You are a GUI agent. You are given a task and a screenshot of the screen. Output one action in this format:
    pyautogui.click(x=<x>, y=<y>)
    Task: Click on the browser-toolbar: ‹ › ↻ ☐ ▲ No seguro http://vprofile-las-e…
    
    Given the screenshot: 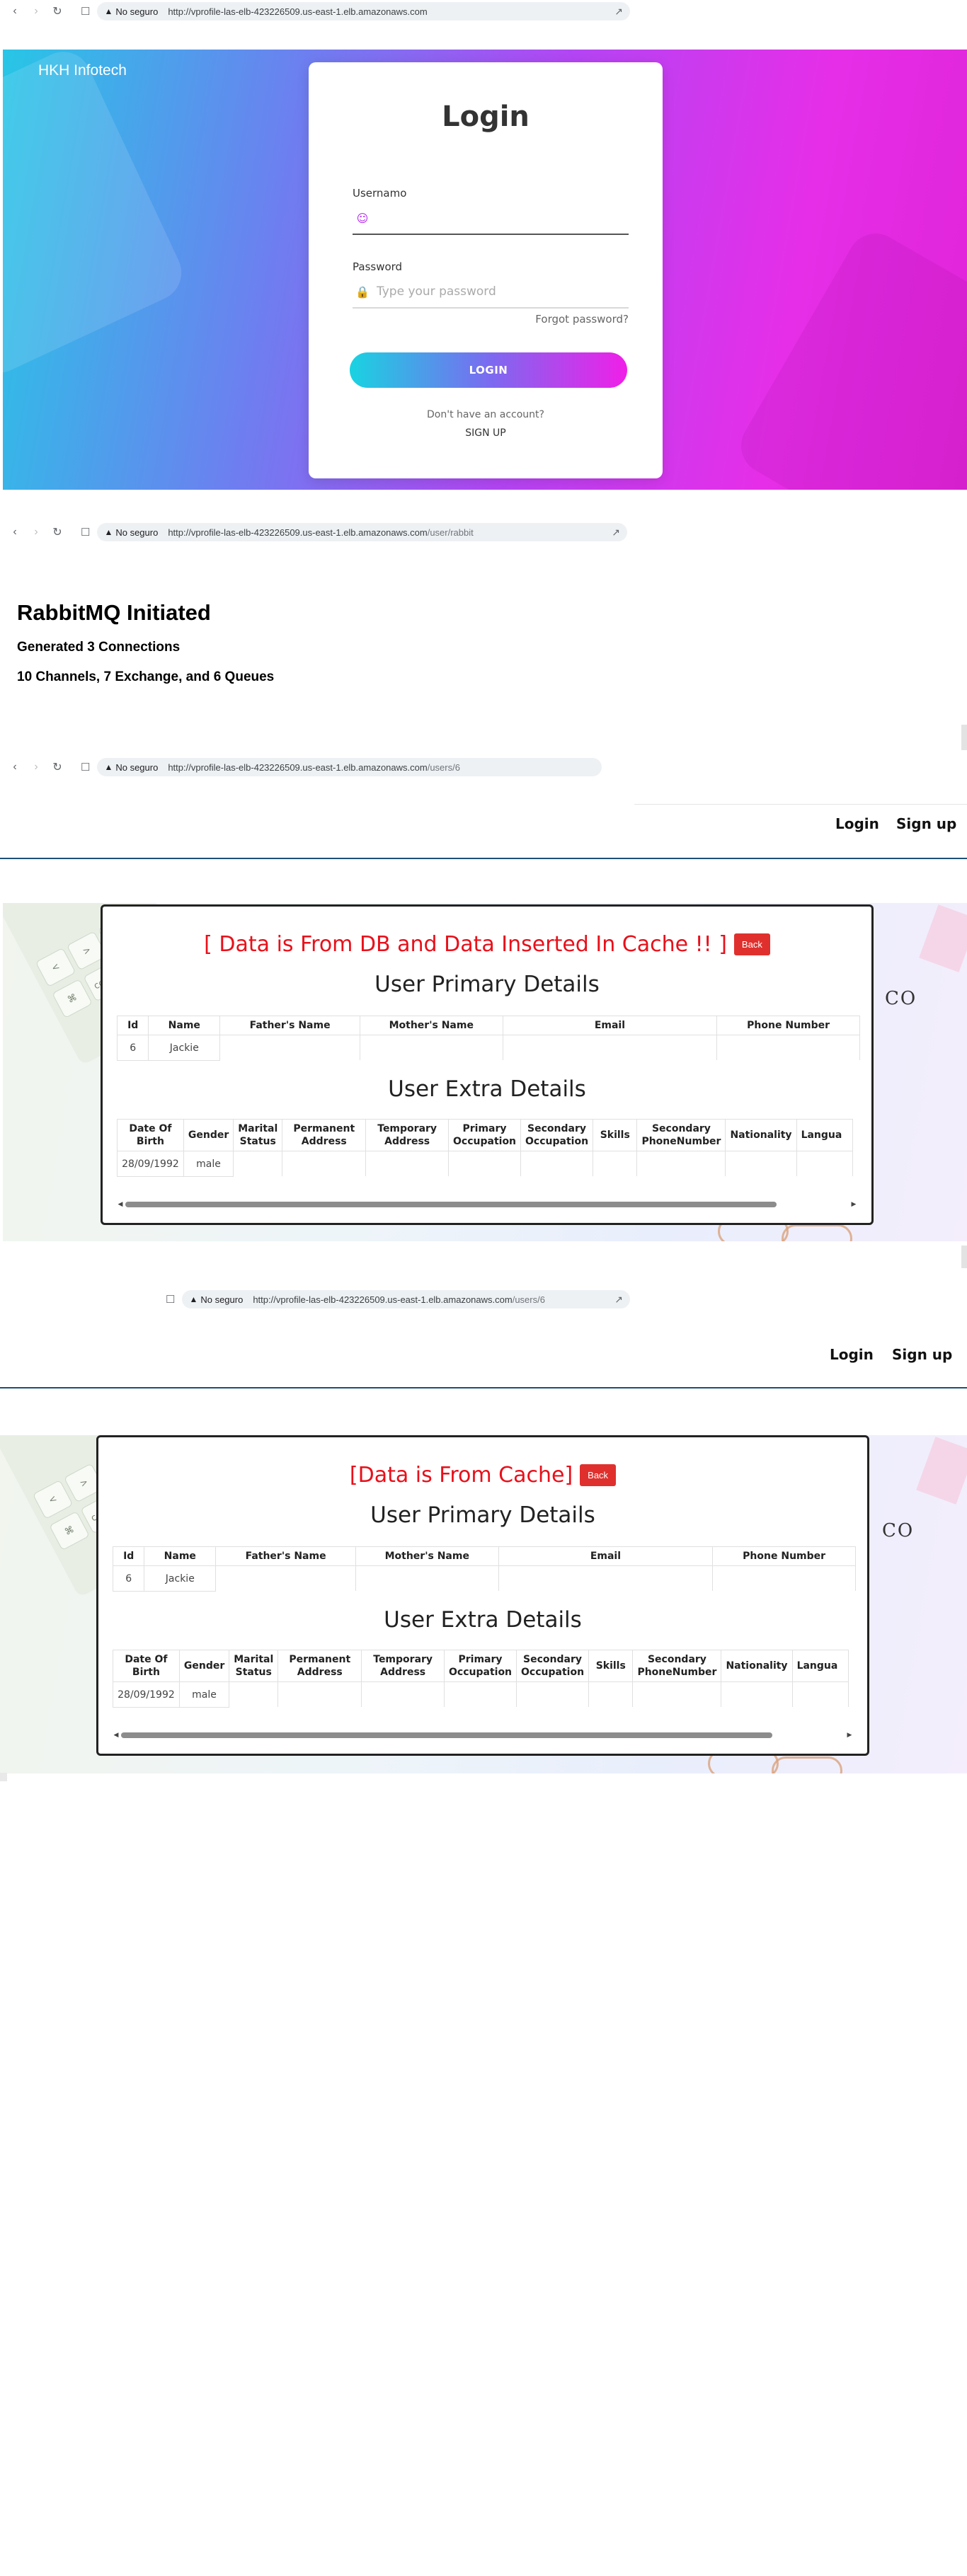 What is the action you would take?
    pyautogui.click(x=317, y=533)
    